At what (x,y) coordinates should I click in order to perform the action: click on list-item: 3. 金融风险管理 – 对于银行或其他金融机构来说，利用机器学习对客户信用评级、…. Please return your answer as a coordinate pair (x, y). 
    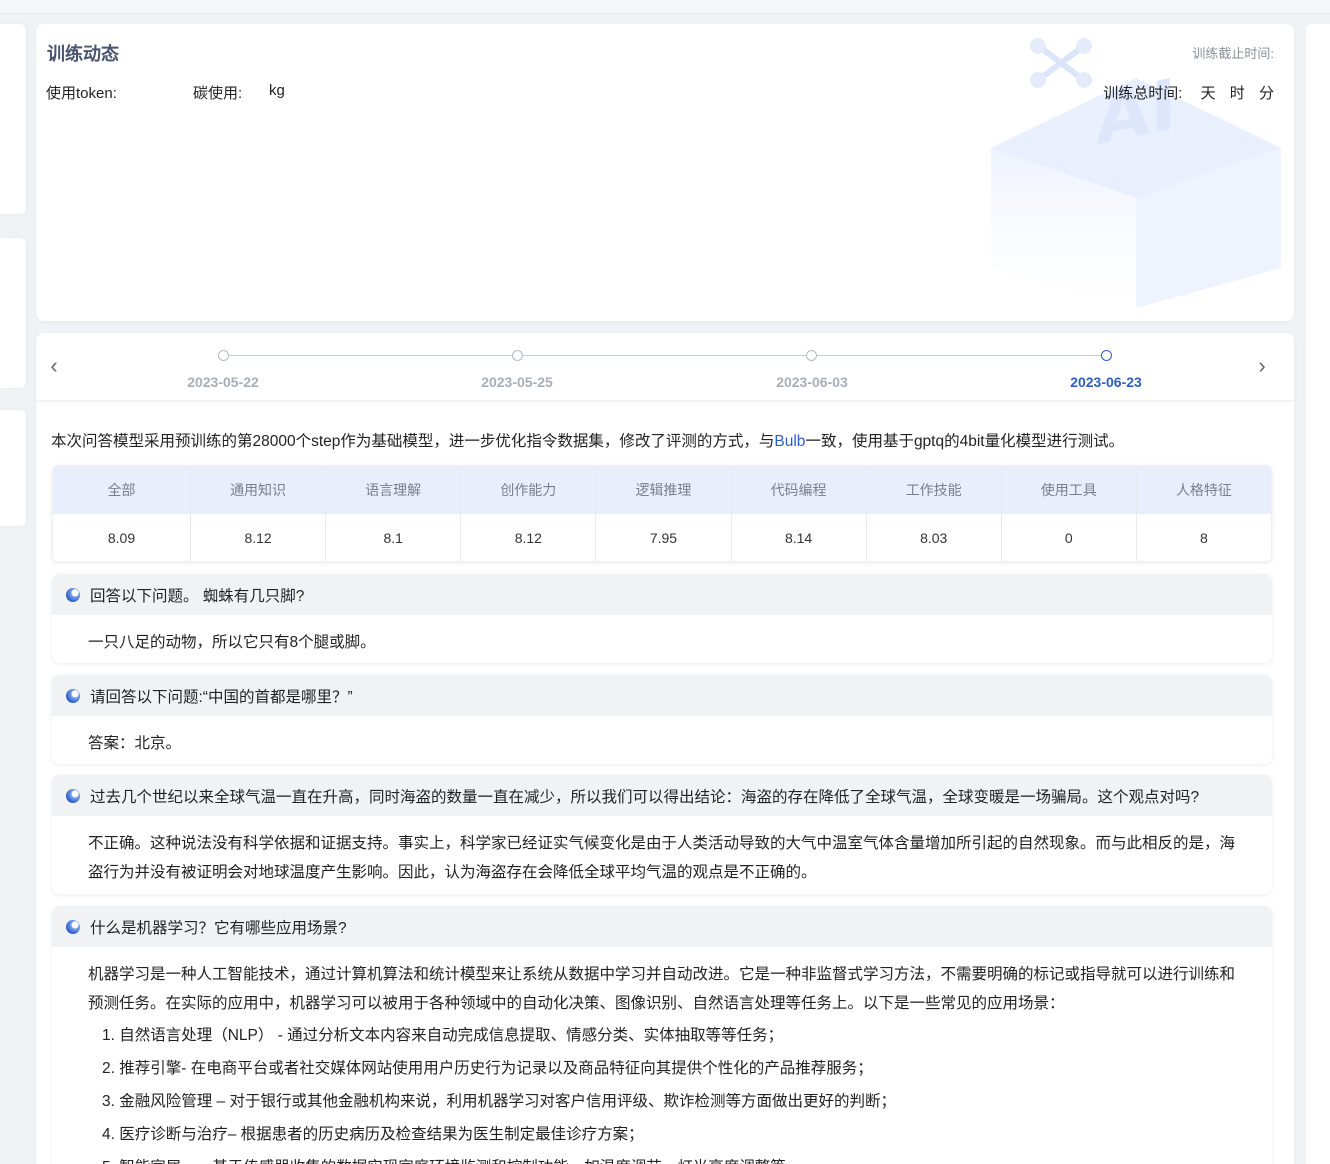
    Looking at the image, I should click on (499, 1101).